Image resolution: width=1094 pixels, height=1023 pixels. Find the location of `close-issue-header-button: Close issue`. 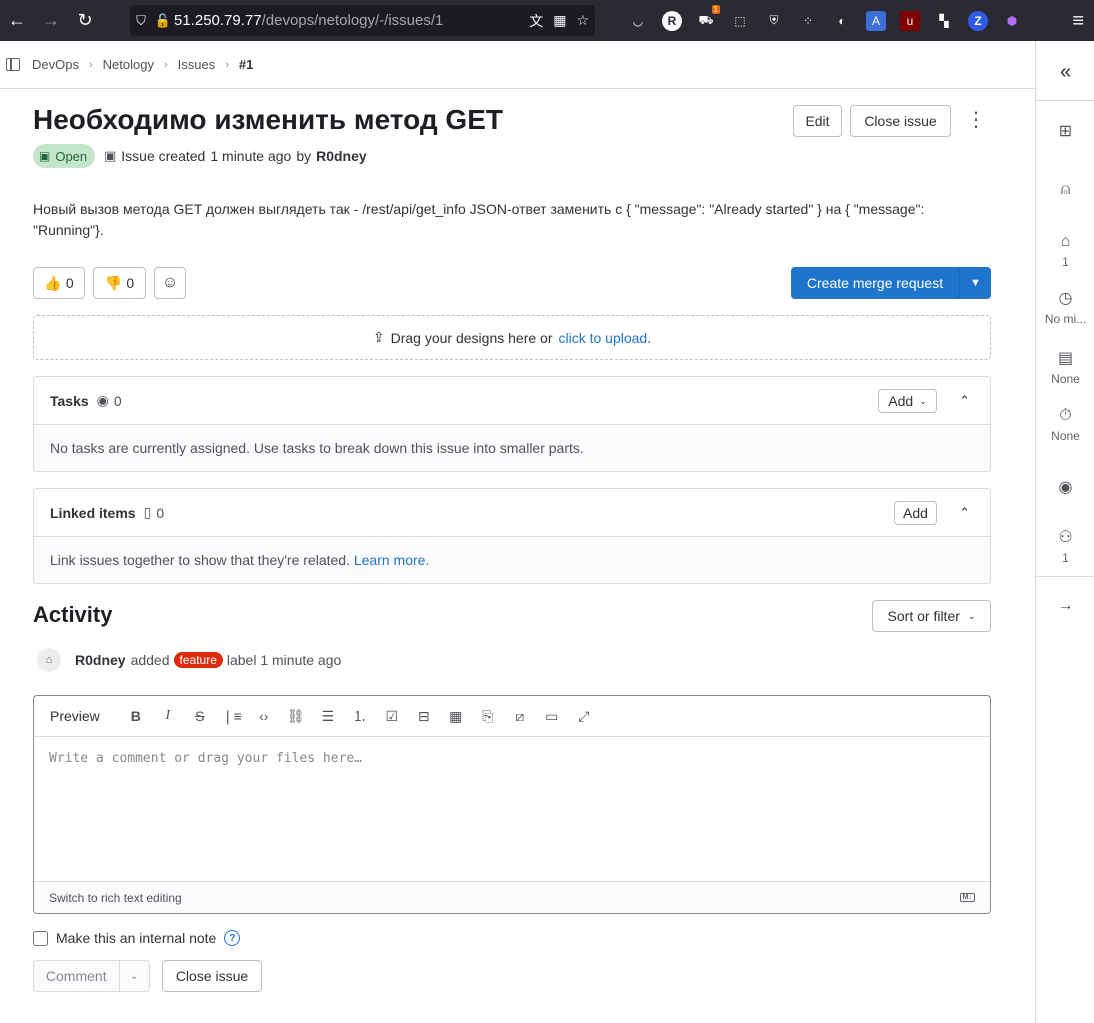

close-issue-header-button: Close issue is located at coordinates (900, 121).